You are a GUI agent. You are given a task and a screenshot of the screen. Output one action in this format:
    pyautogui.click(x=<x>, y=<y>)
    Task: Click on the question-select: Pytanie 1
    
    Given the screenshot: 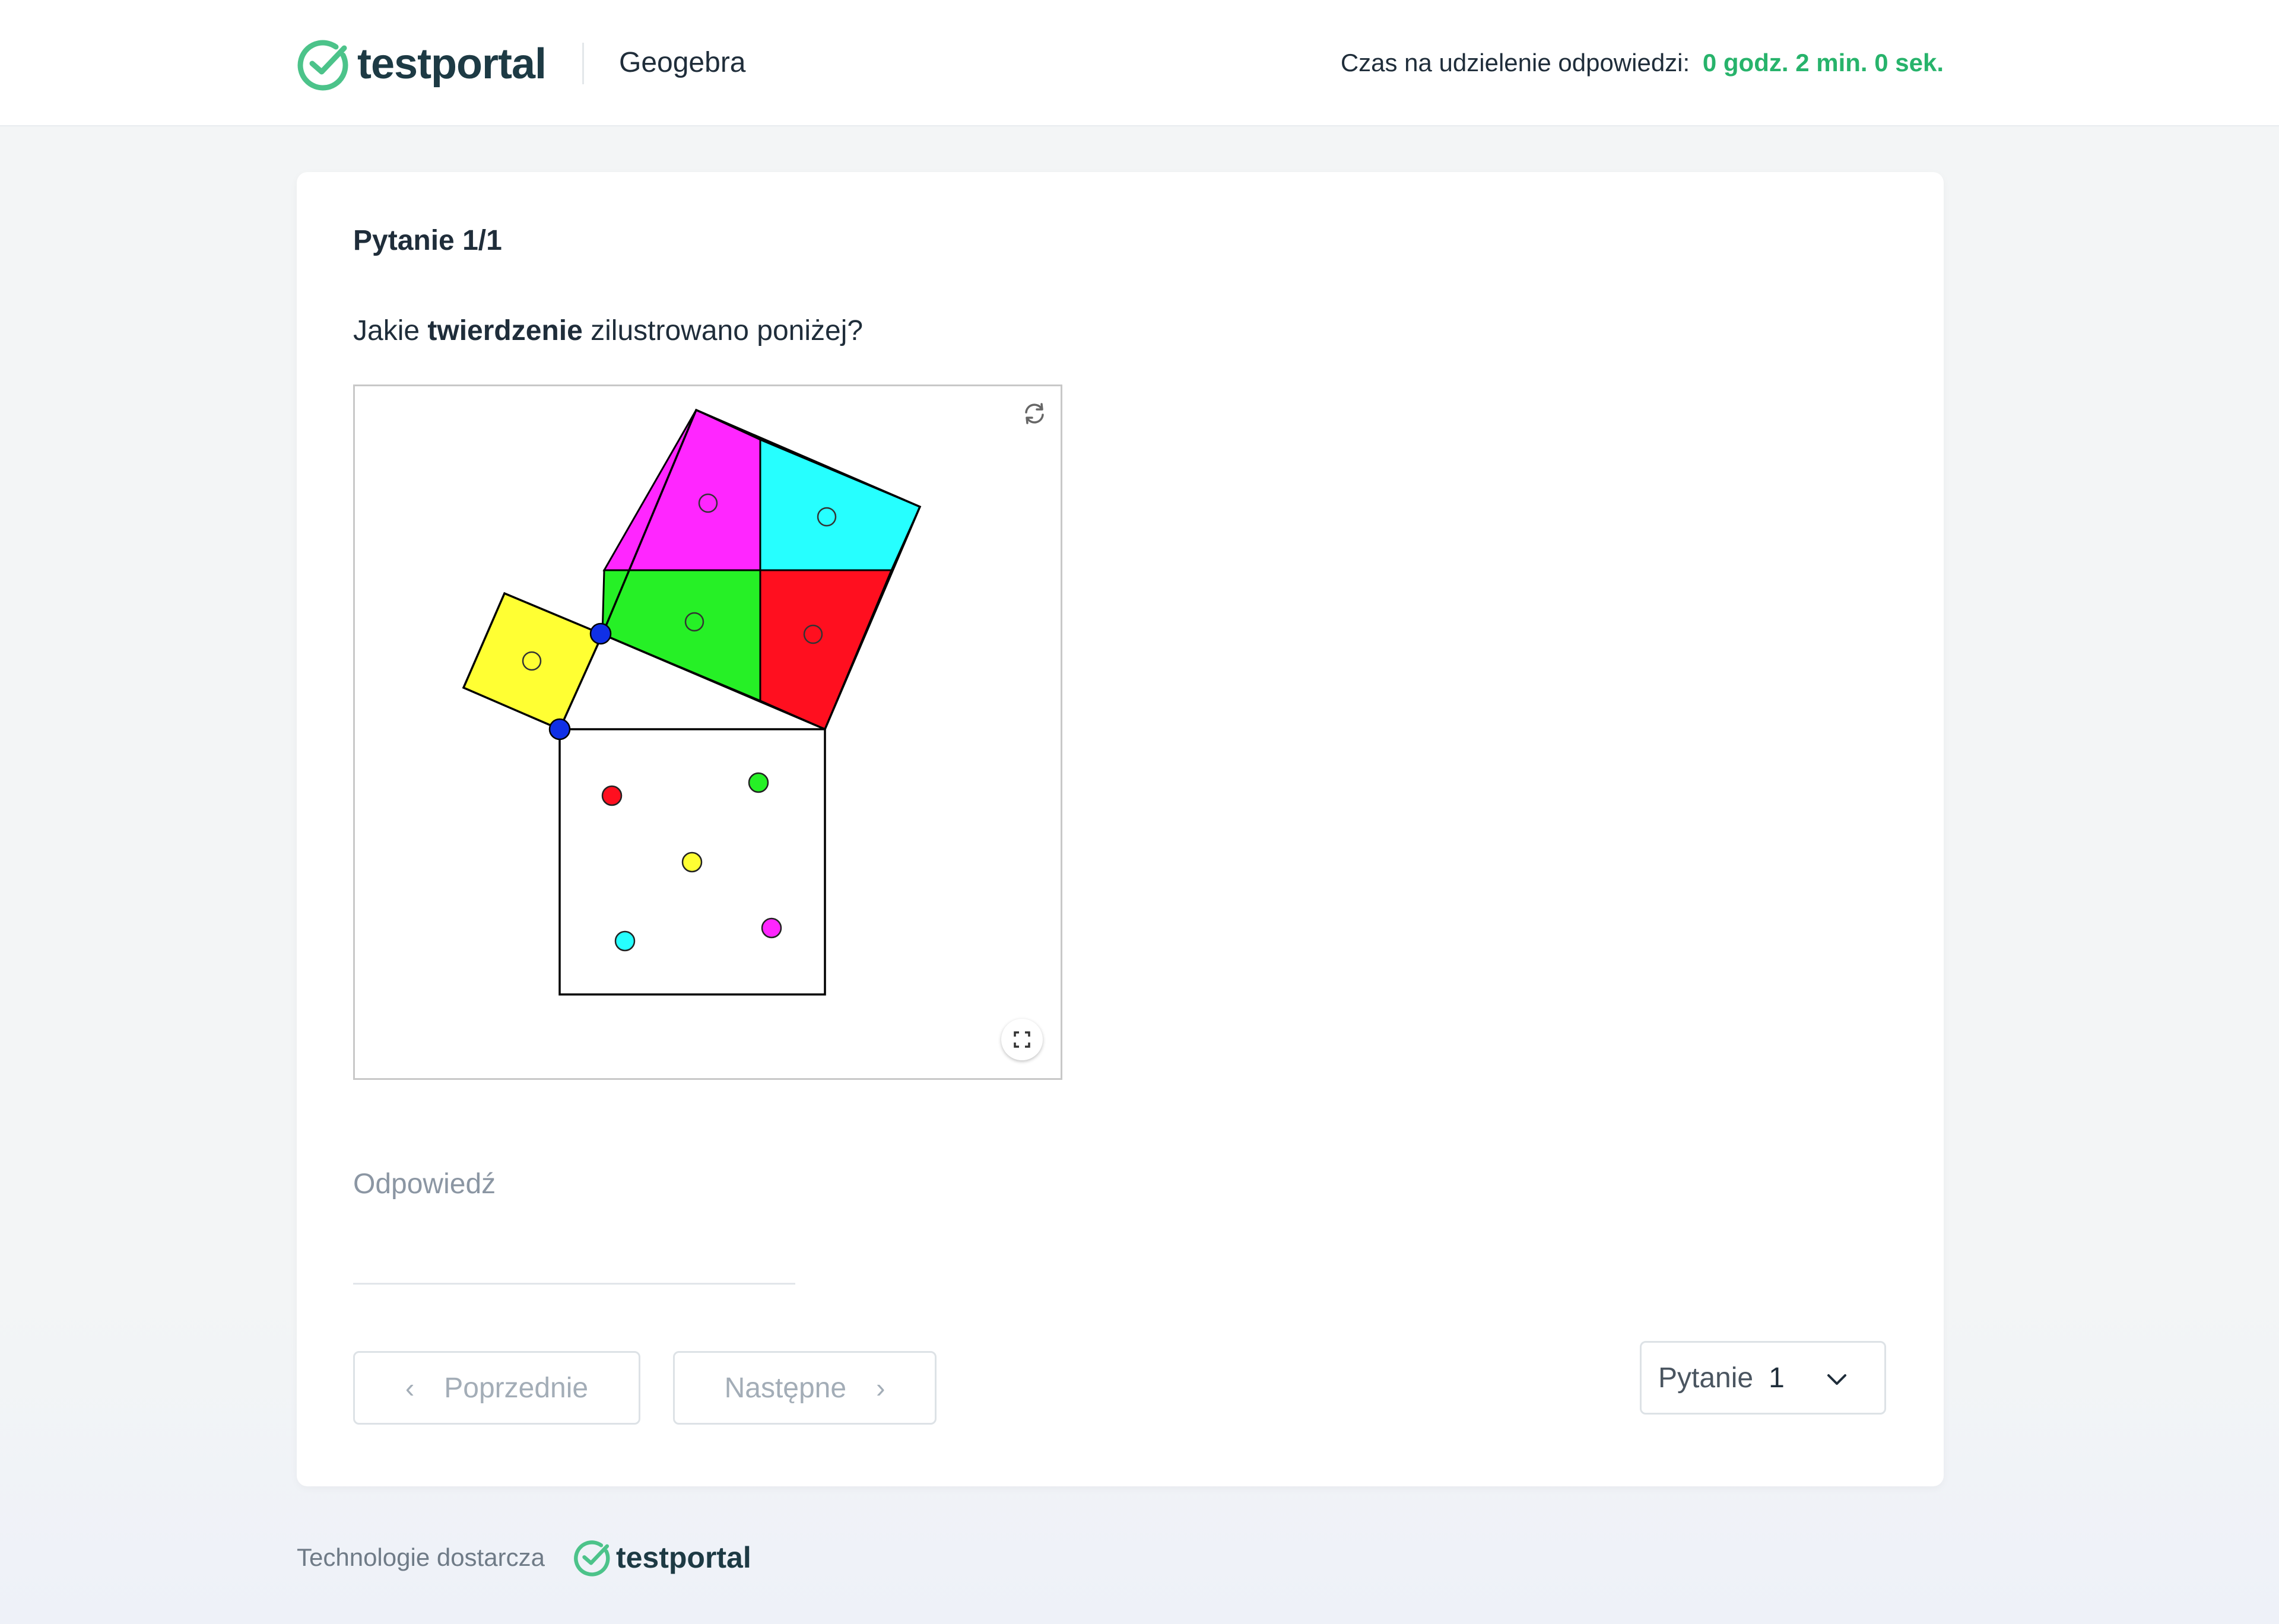 What is the action you would take?
    pyautogui.click(x=1763, y=1378)
    